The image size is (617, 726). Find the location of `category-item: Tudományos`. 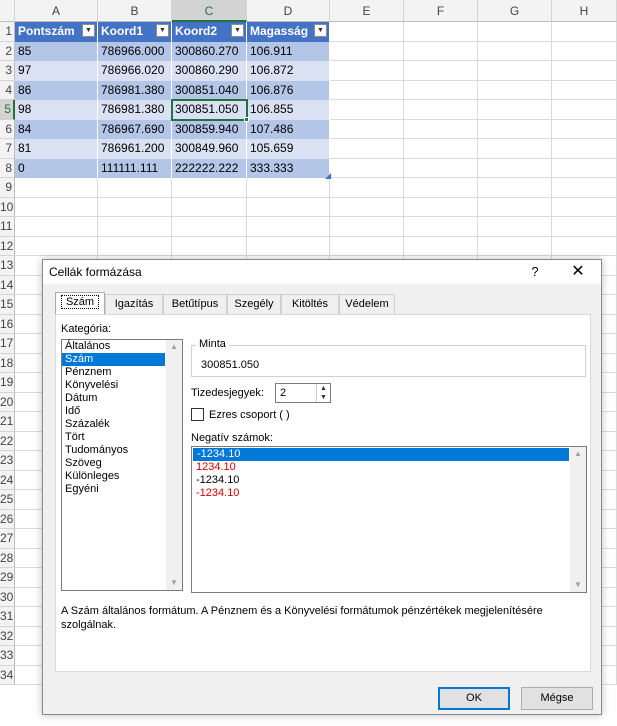

category-item: Tudományos is located at coordinates (113, 450).